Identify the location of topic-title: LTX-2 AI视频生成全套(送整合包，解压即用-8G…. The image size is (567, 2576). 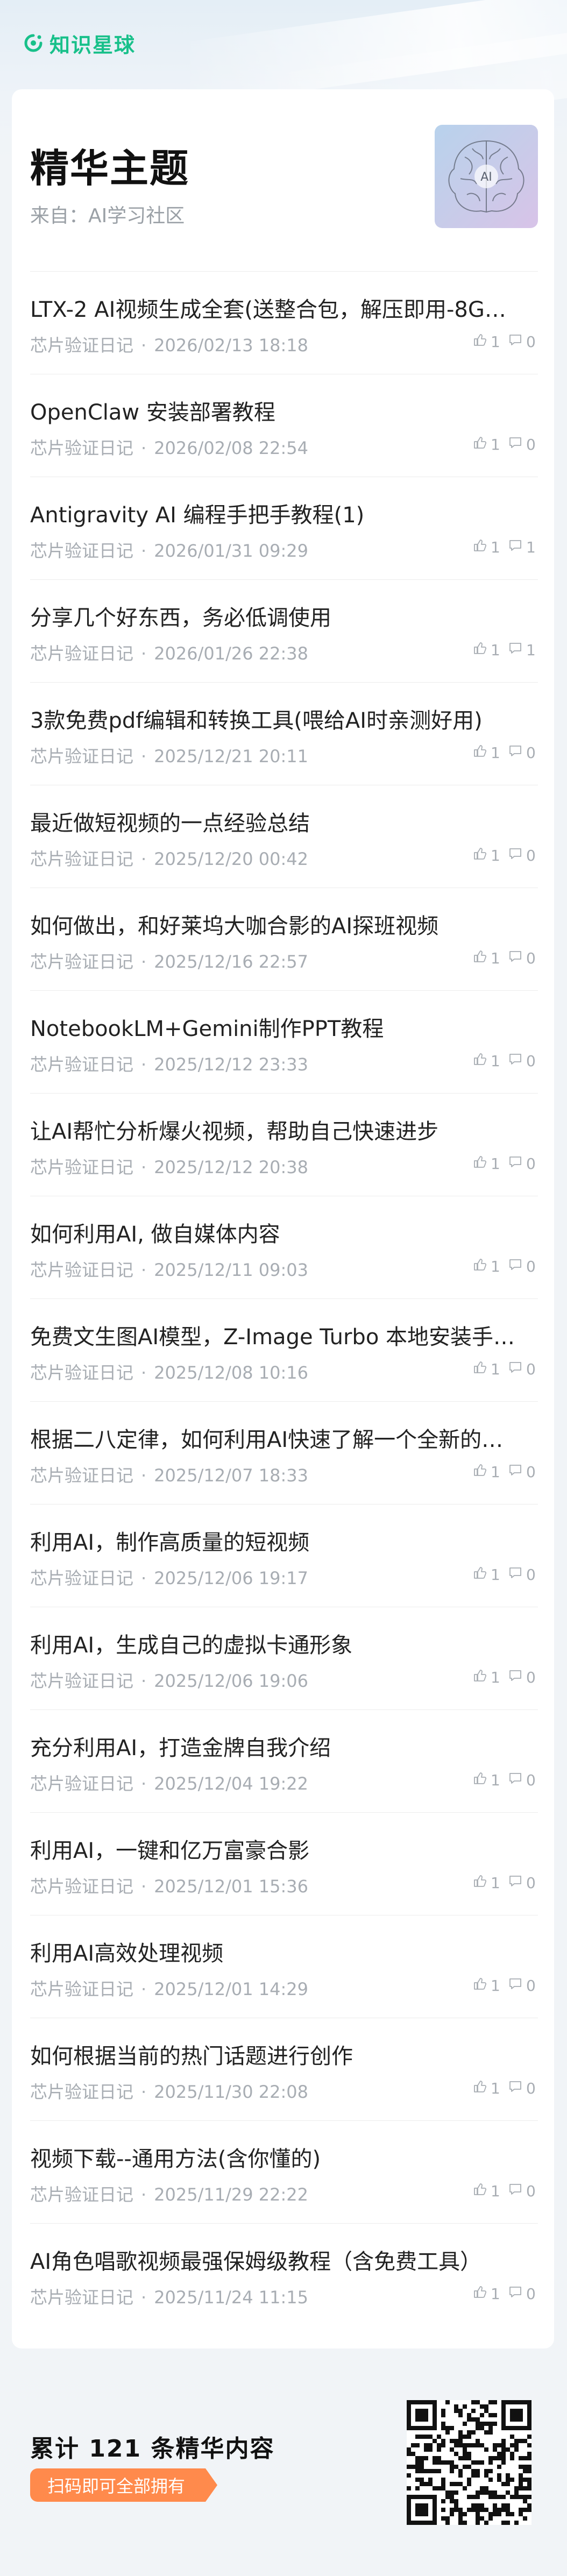
(284, 307).